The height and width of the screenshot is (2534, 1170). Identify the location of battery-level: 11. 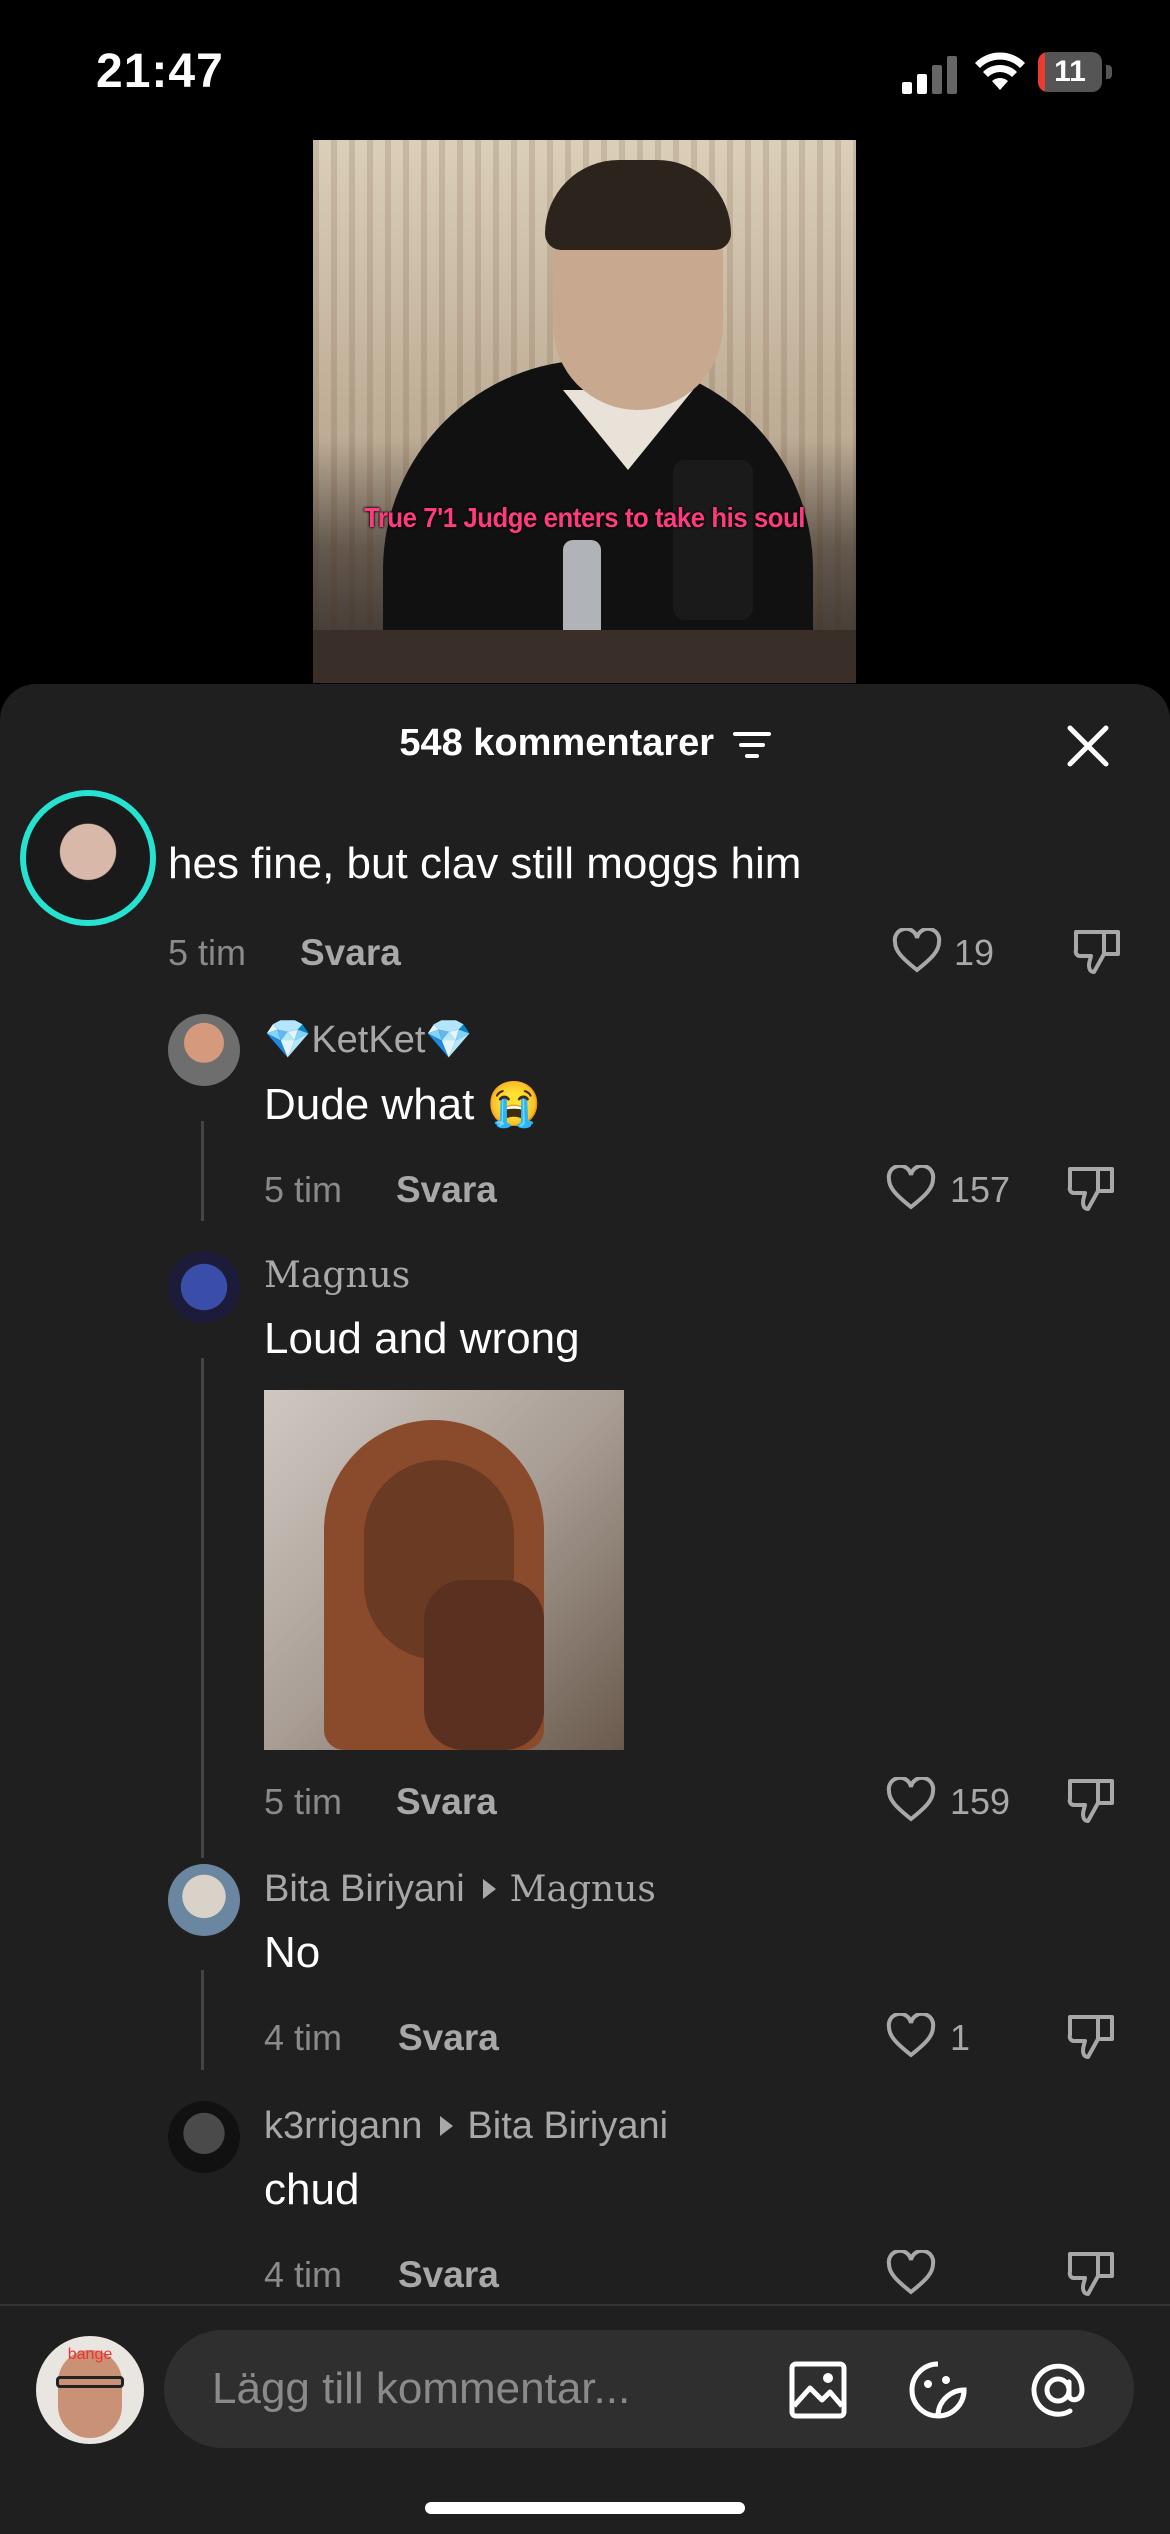
(1070, 71).